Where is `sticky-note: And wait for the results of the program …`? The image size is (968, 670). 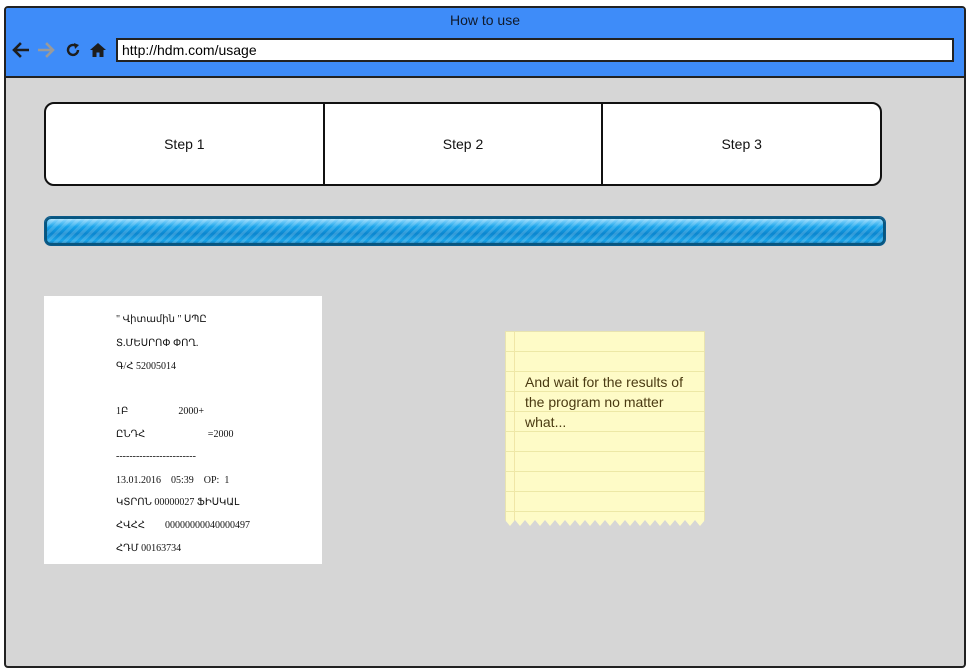
sticky-note: And wait for the results of the program … is located at coordinates (605, 429).